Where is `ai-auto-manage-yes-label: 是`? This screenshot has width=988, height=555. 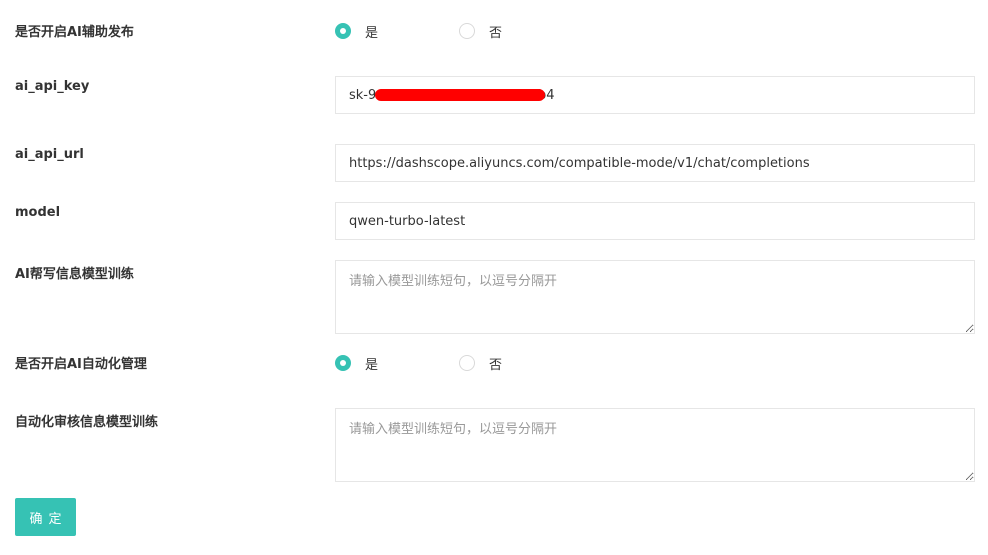
ai-auto-manage-yes-label: 是 is located at coordinates (371, 363).